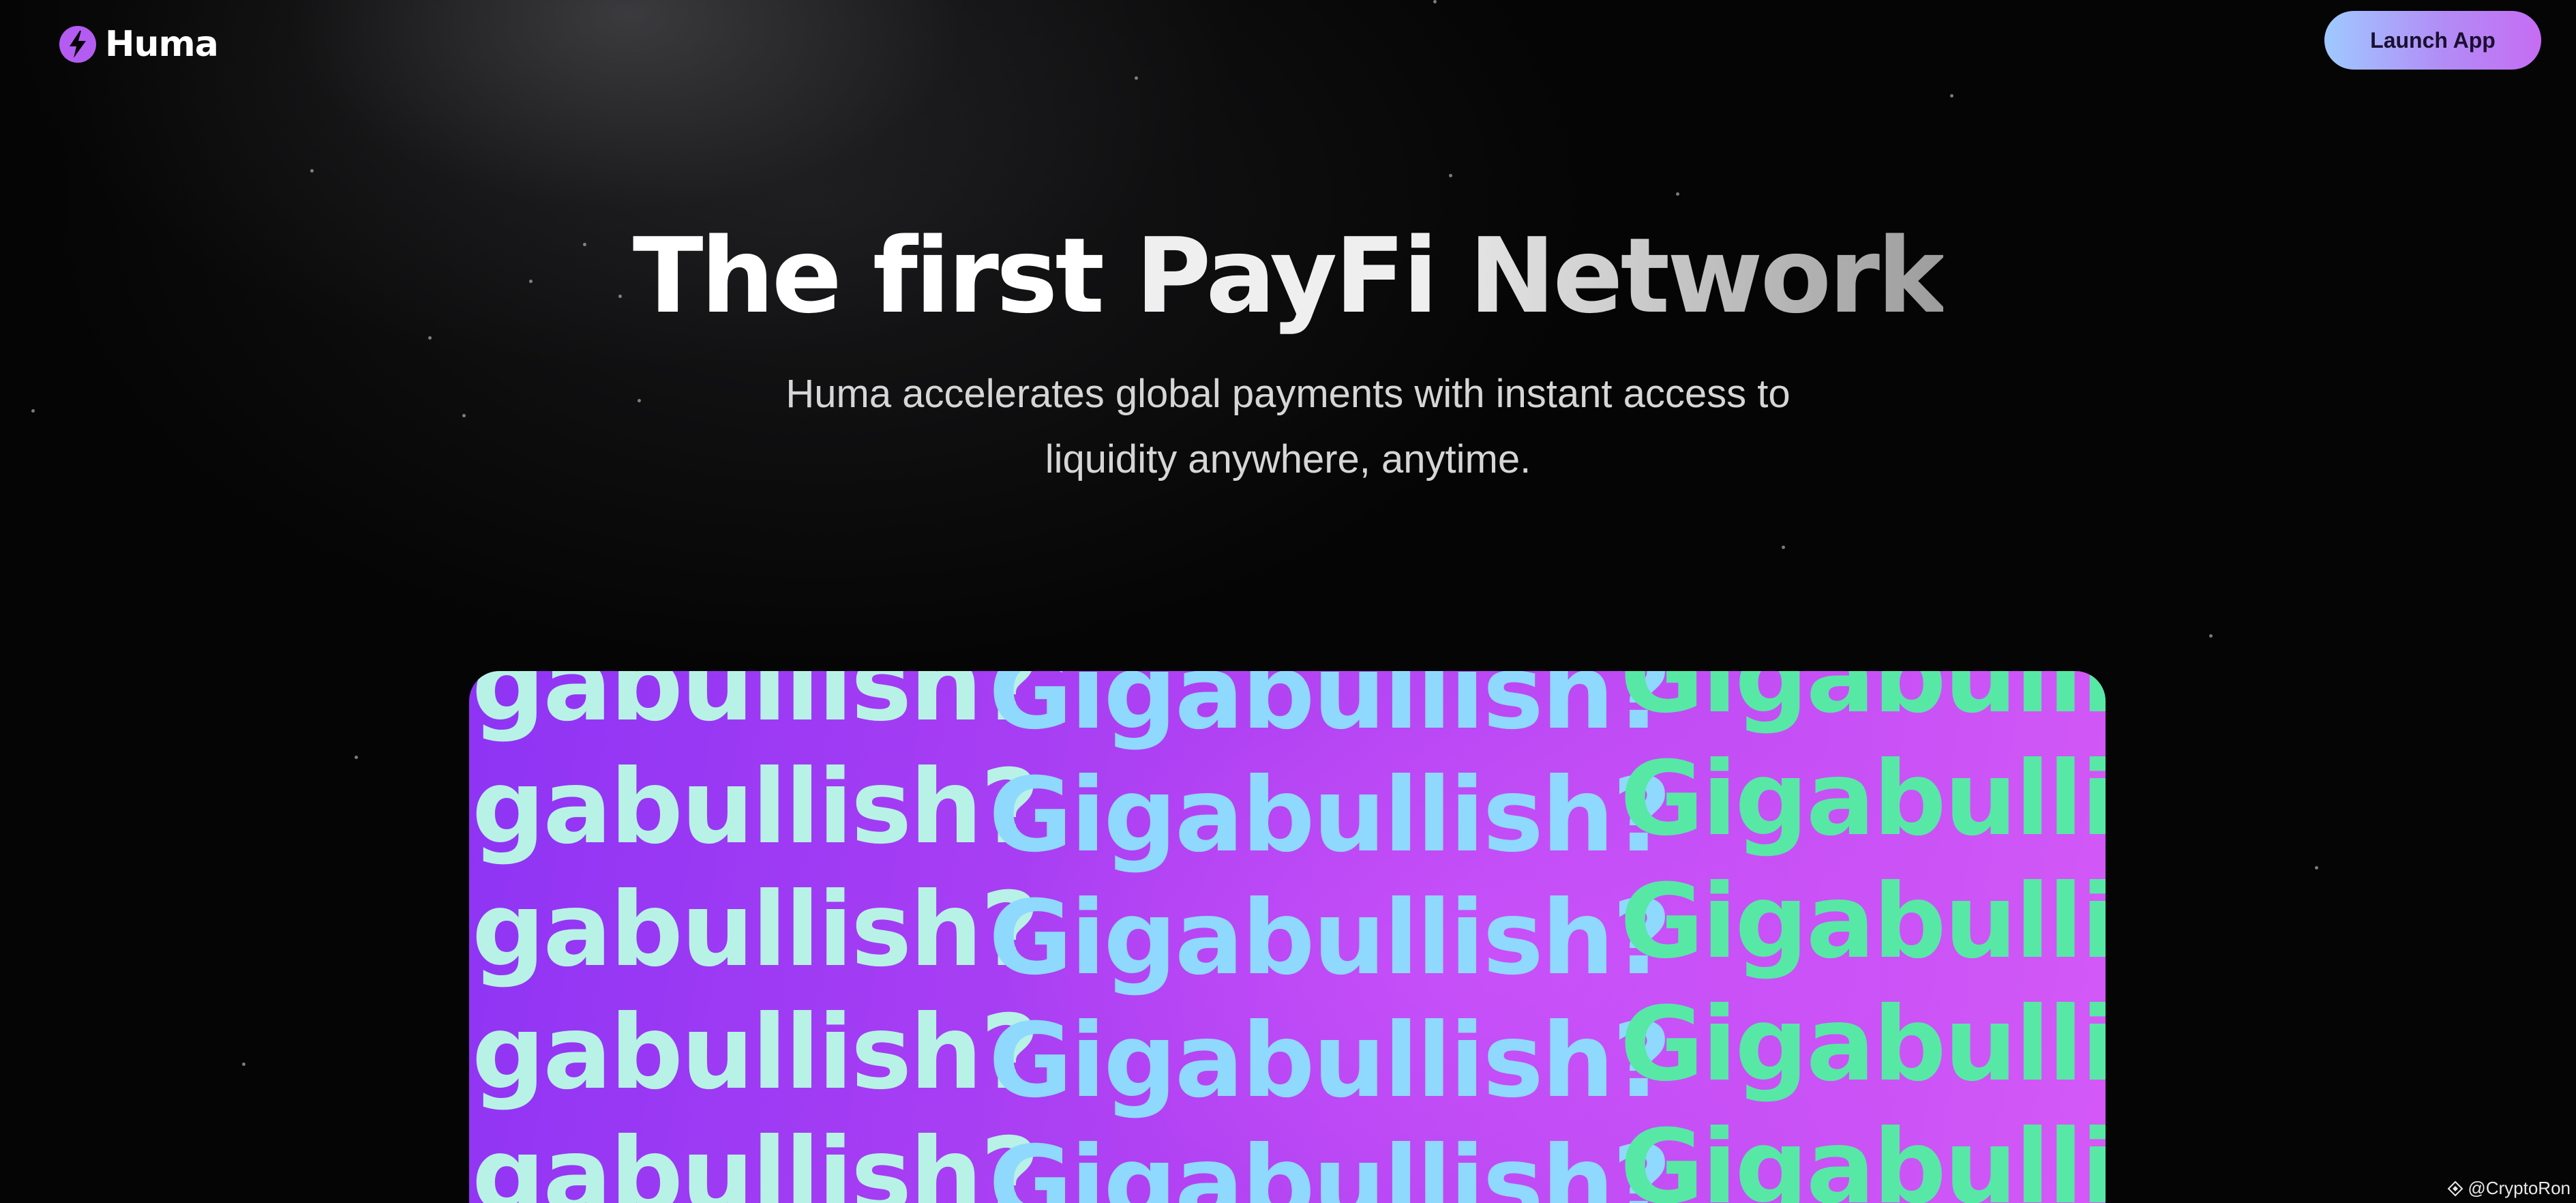  I want to click on watermark: @CryptoRon, so click(2509, 1188).